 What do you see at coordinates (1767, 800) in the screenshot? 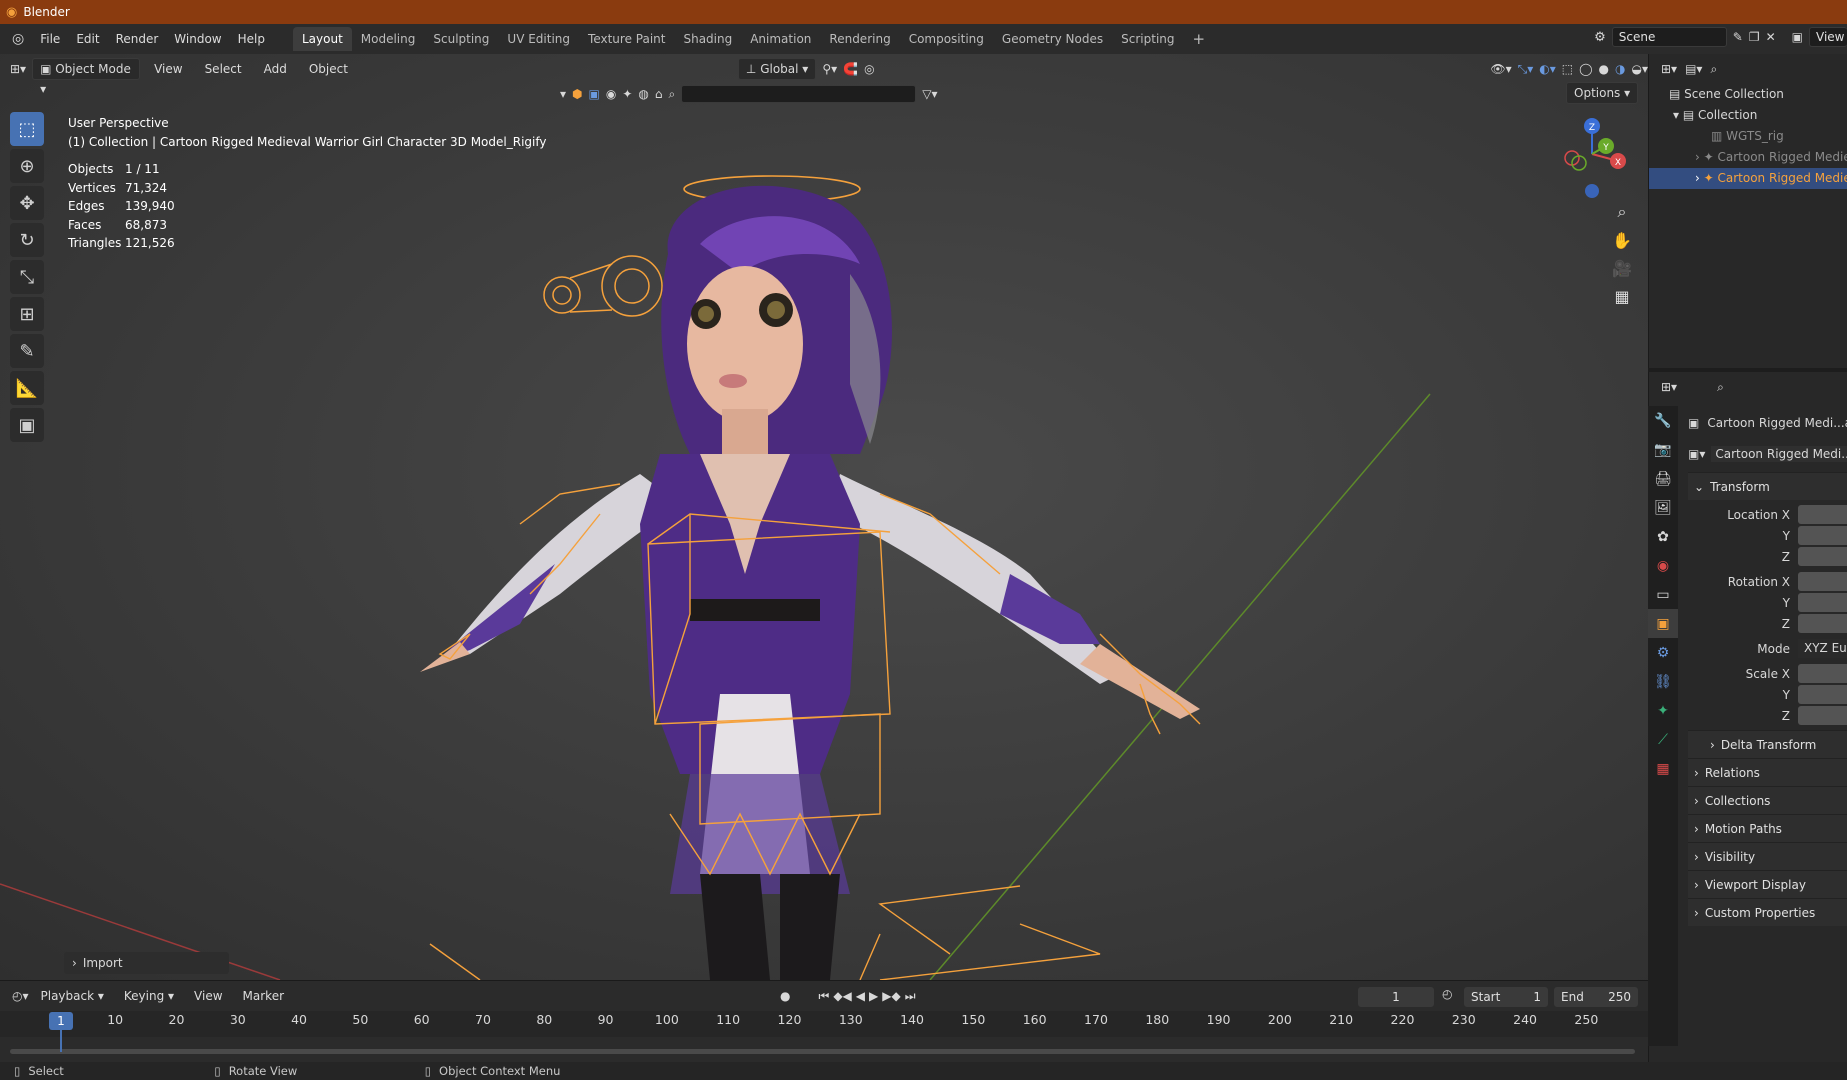
I see `collections-panel-header: › Collections` at bounding box center [1767, 800].